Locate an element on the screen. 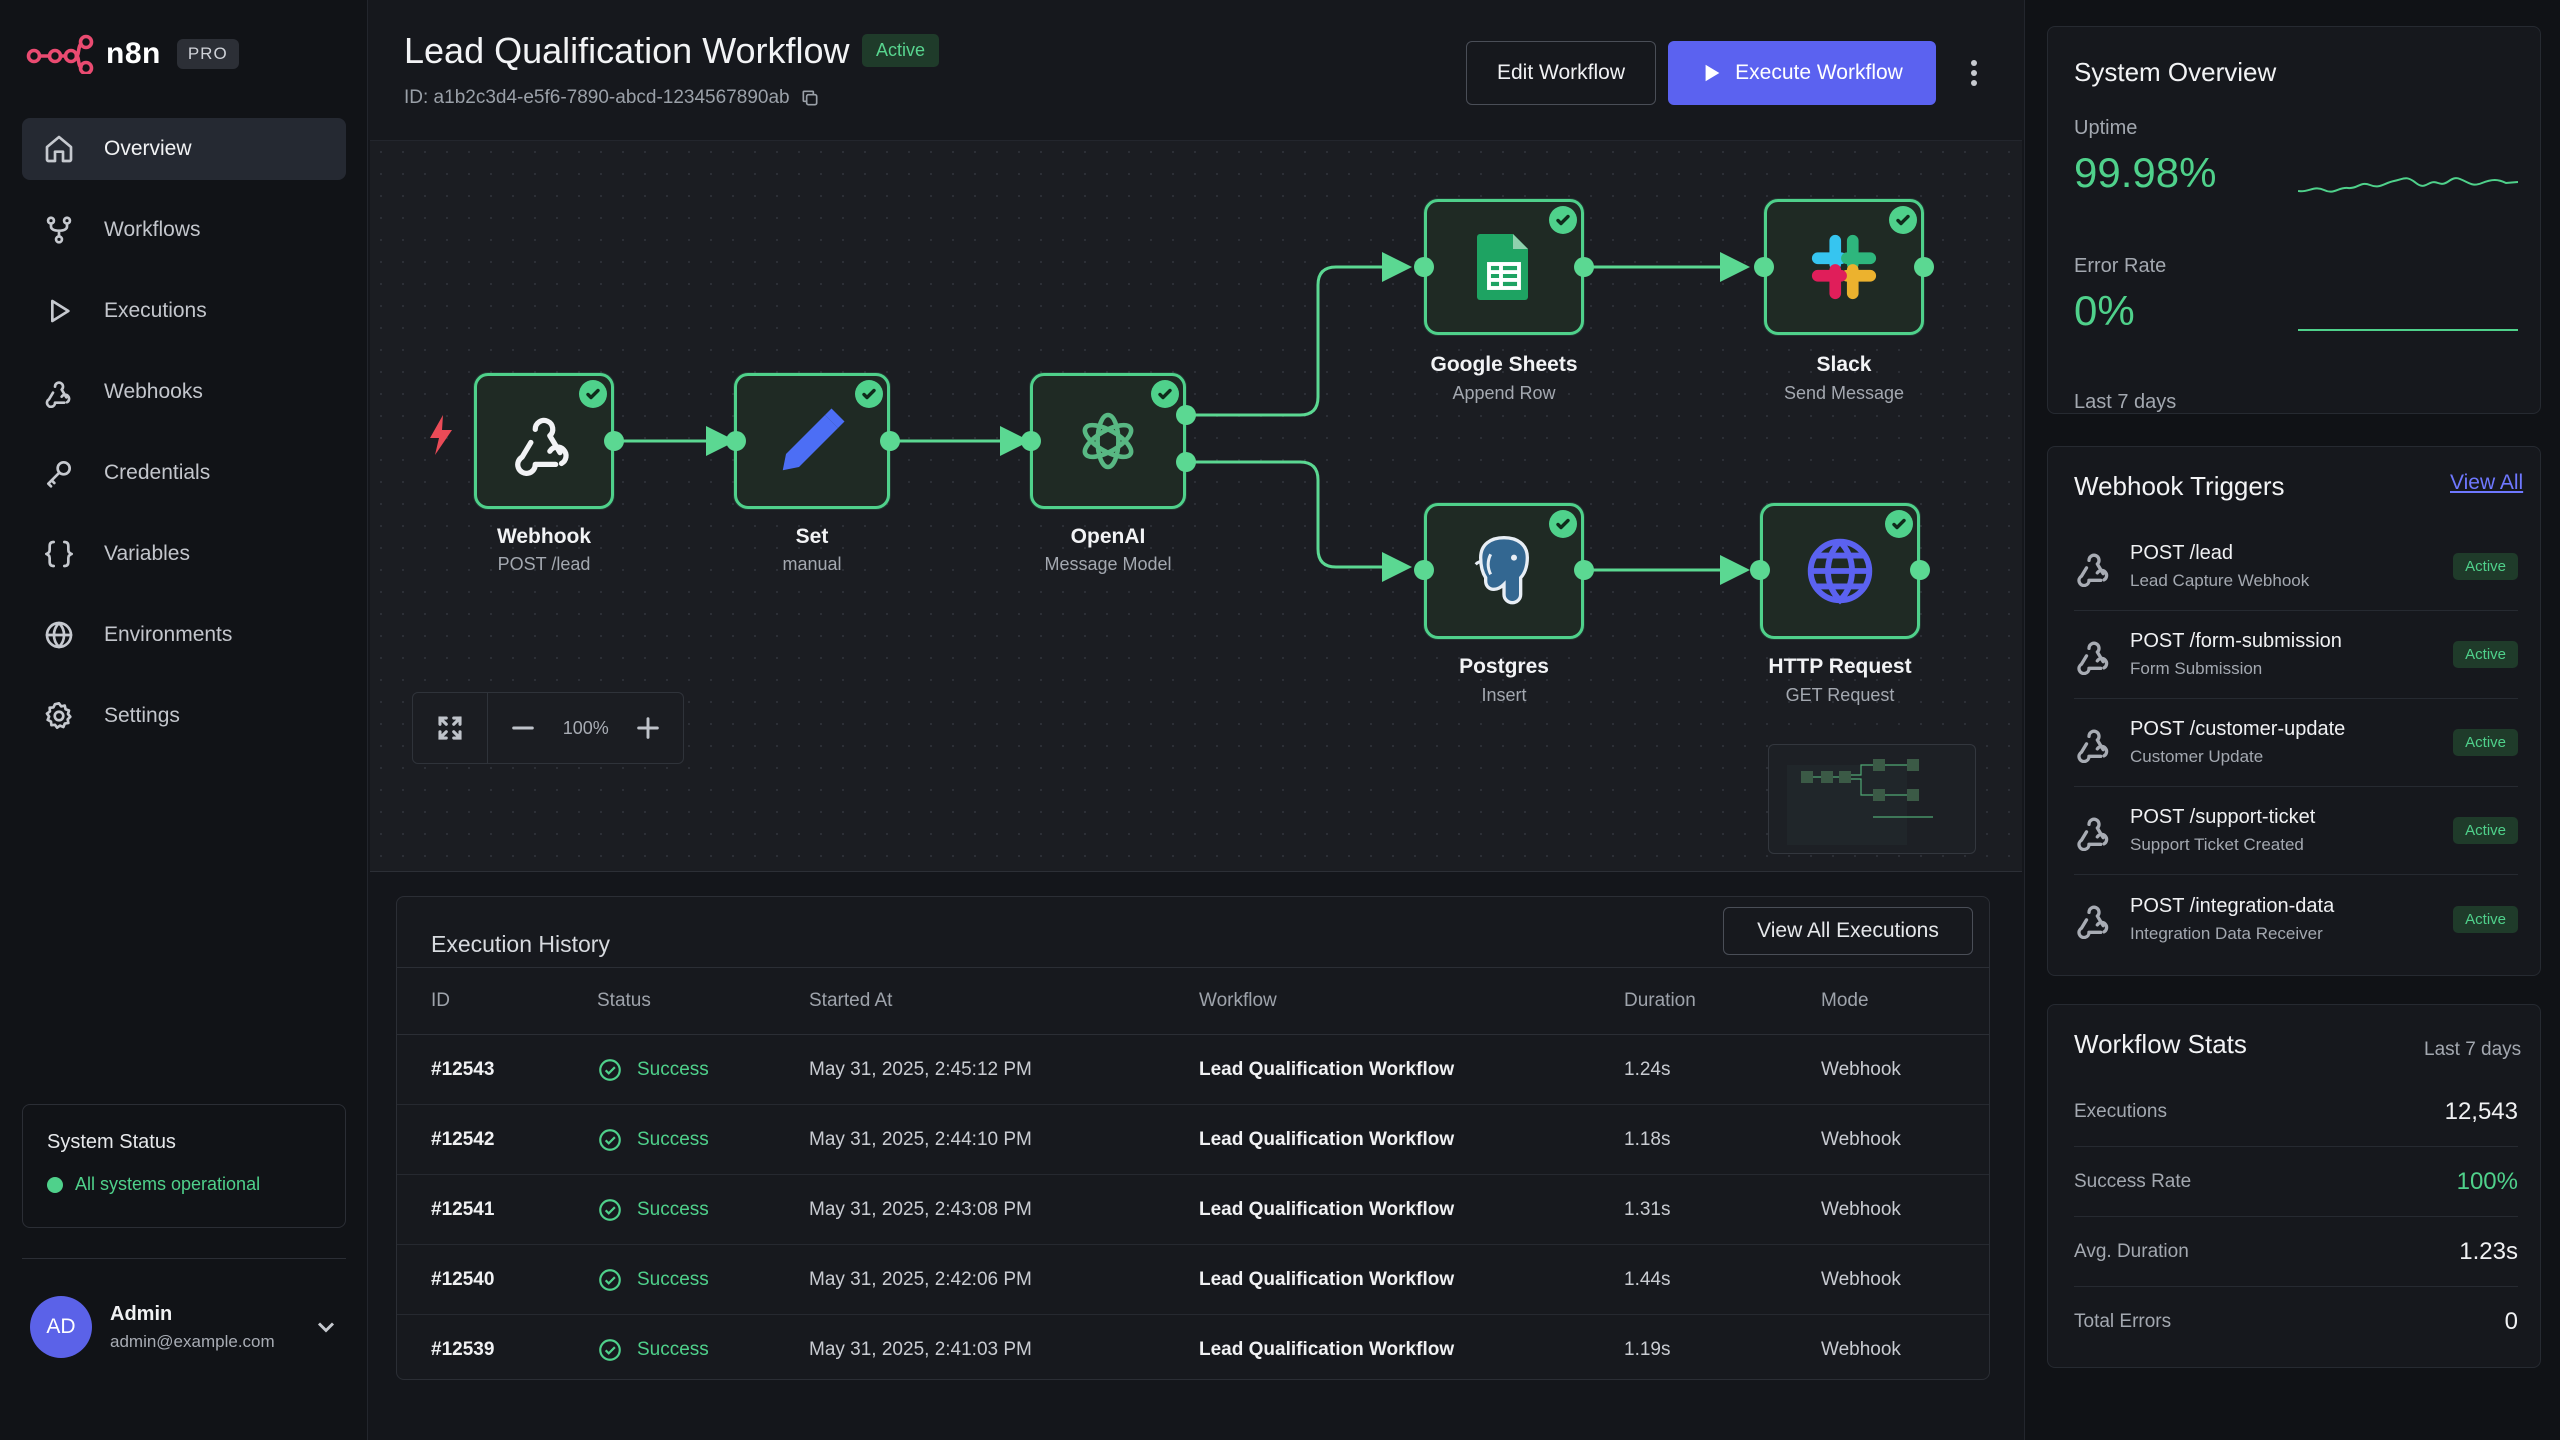 The image size is (2560, 1440). workflow-id: ID: a1b2c3d4-e5f6-7890-abcd-1234567890ab is located at coordinates (612, 98).